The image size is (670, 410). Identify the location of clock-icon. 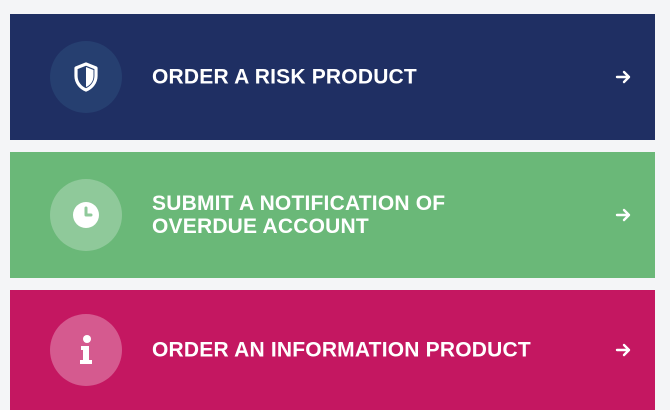
(86, 215).